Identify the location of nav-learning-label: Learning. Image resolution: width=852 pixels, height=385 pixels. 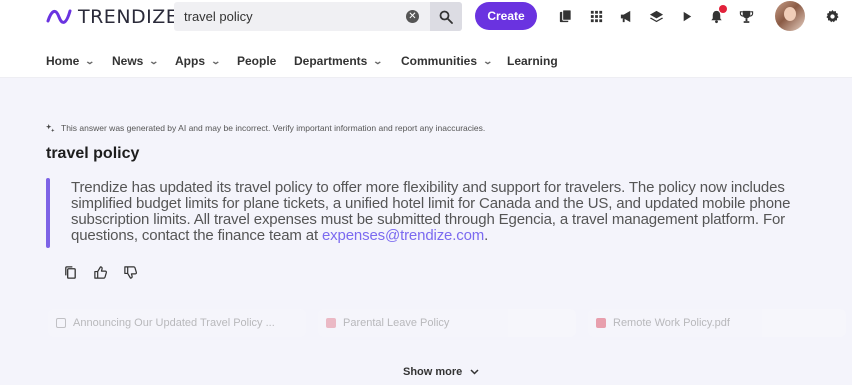
(532, 61).